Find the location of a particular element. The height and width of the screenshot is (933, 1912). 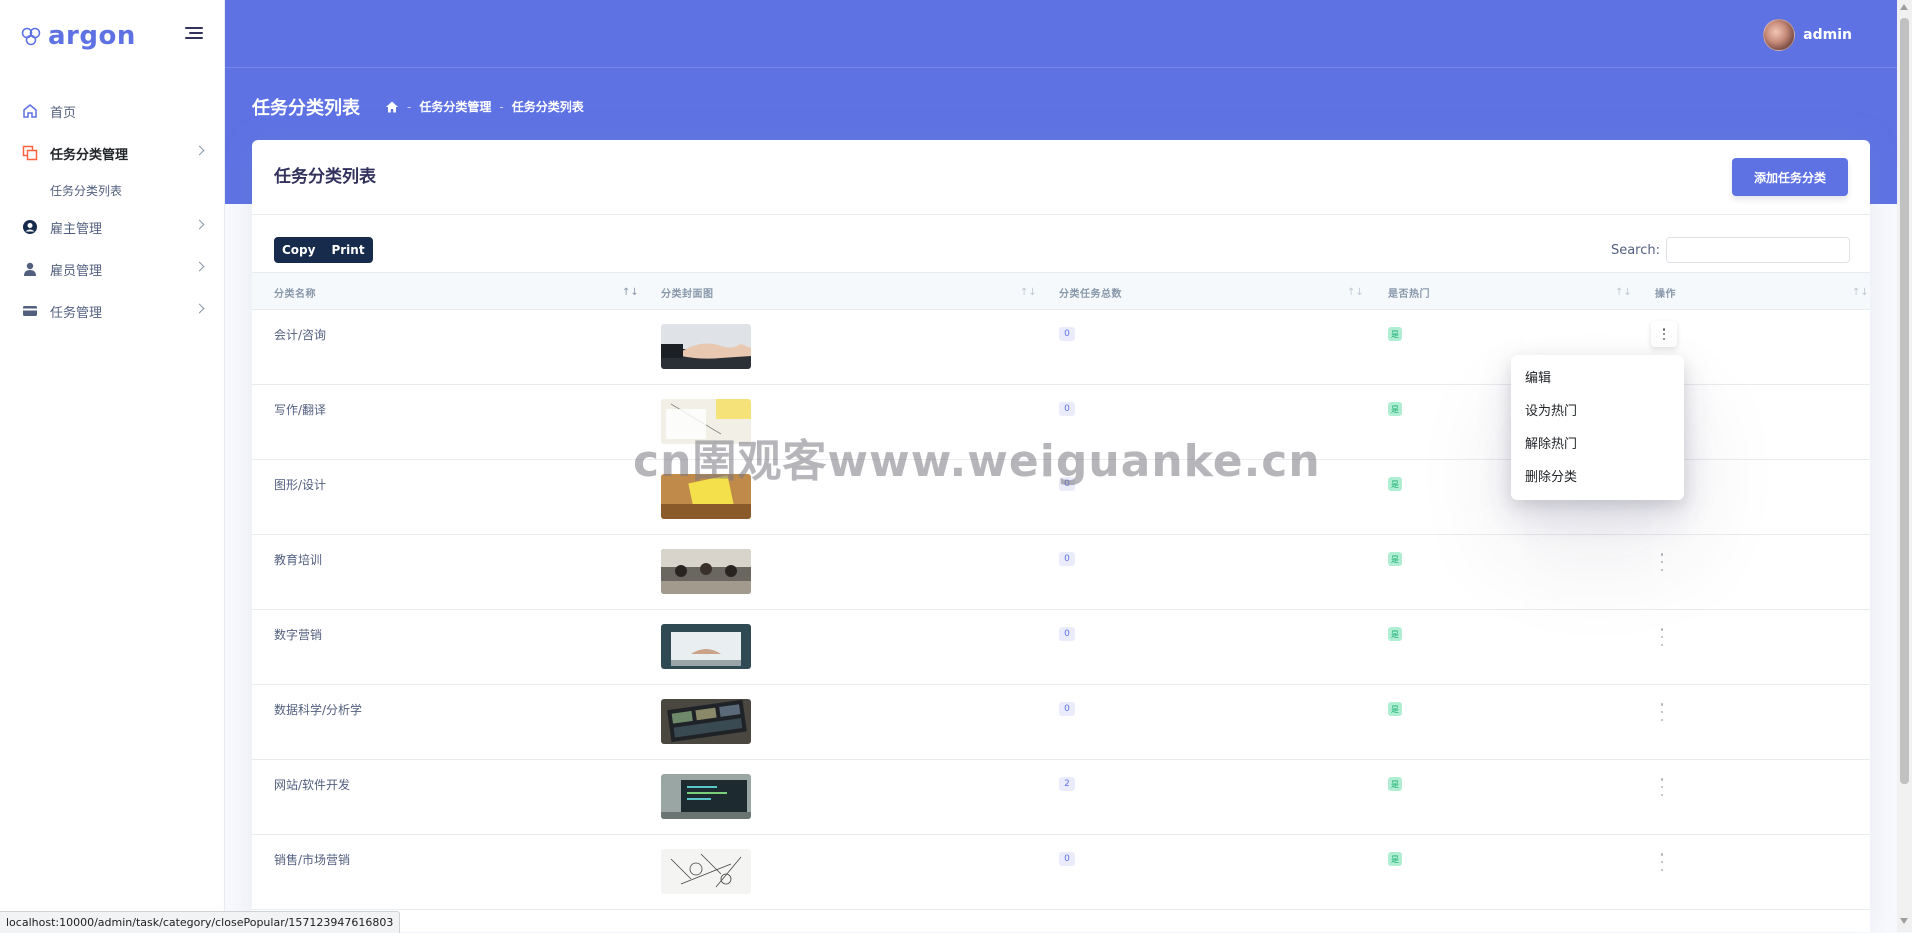

card-title: 任务分类列表 is located at coordinates (325, 177).